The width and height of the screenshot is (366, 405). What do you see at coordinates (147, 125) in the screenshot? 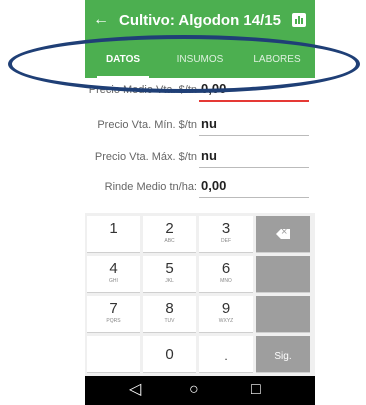
I see `field-label: Precio Vta. Mín. $/tn` at bounding box center [147, 125].